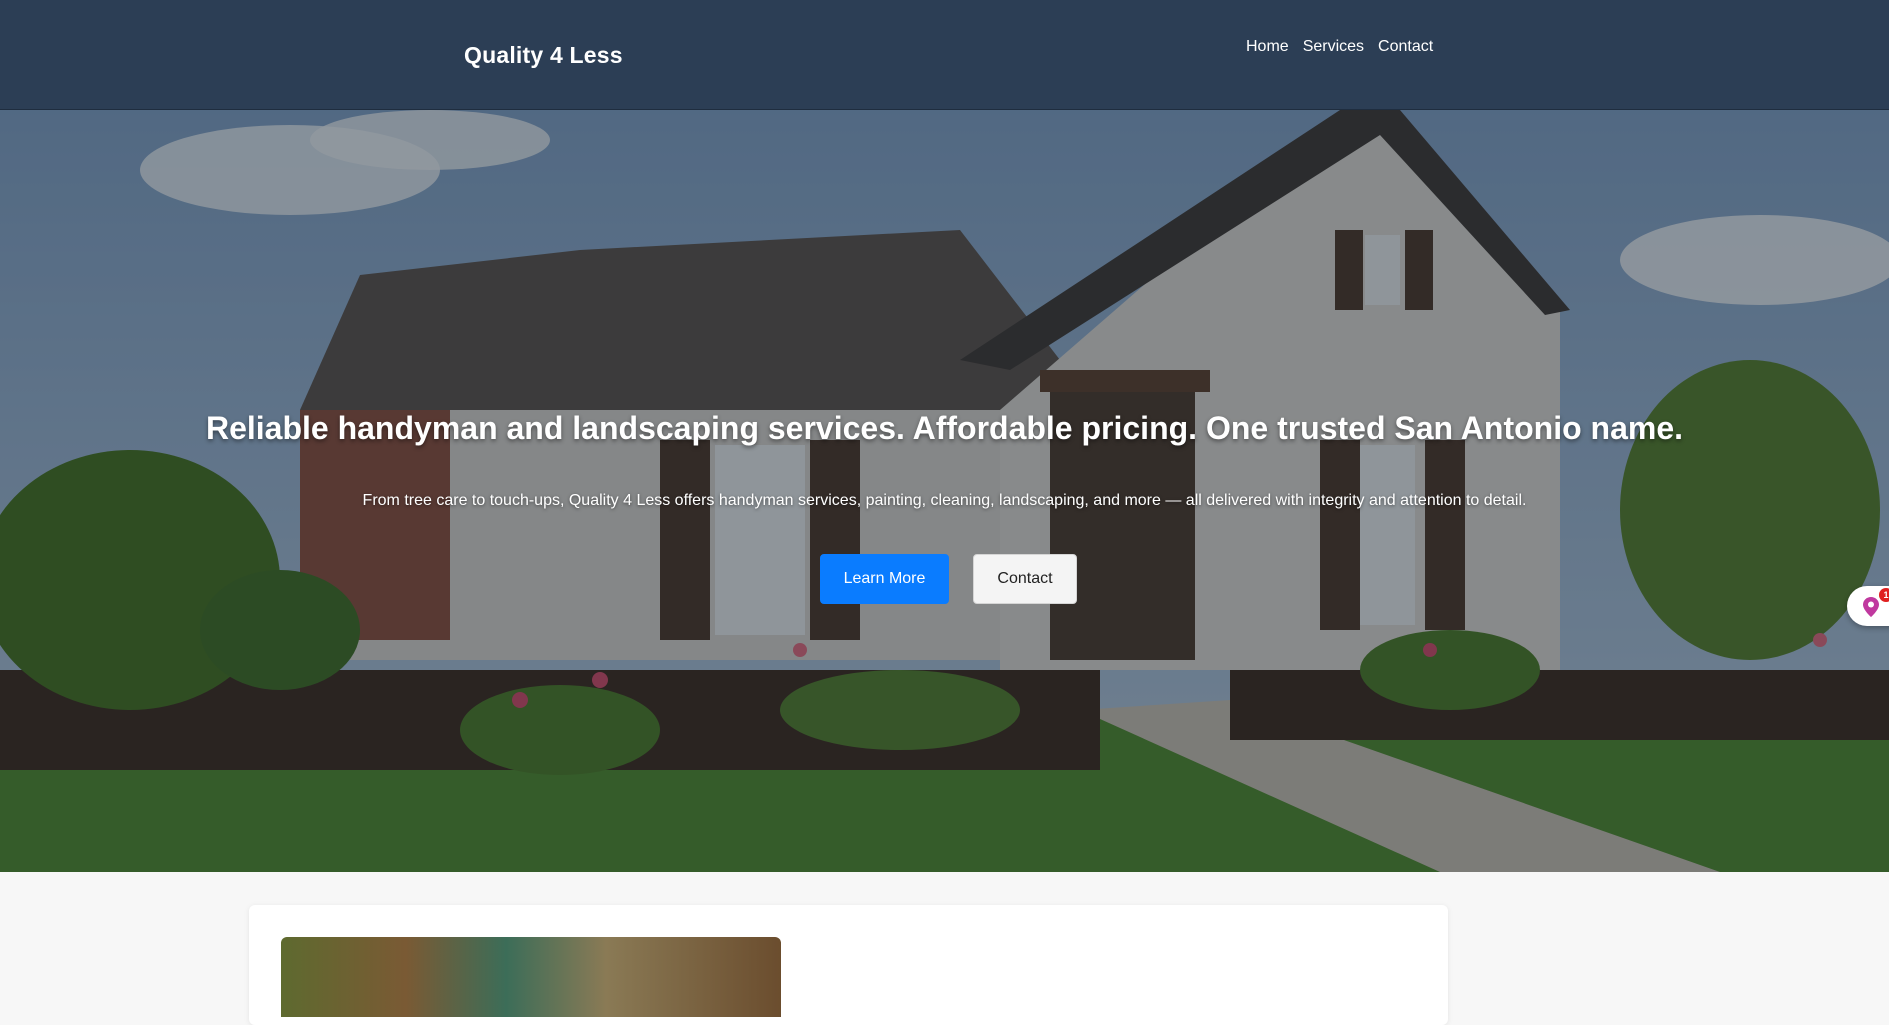 Image resolution: width=1889 pixels, height=1025 pixels. I want to click on nav-home-link: Home, so click(1267, 47).